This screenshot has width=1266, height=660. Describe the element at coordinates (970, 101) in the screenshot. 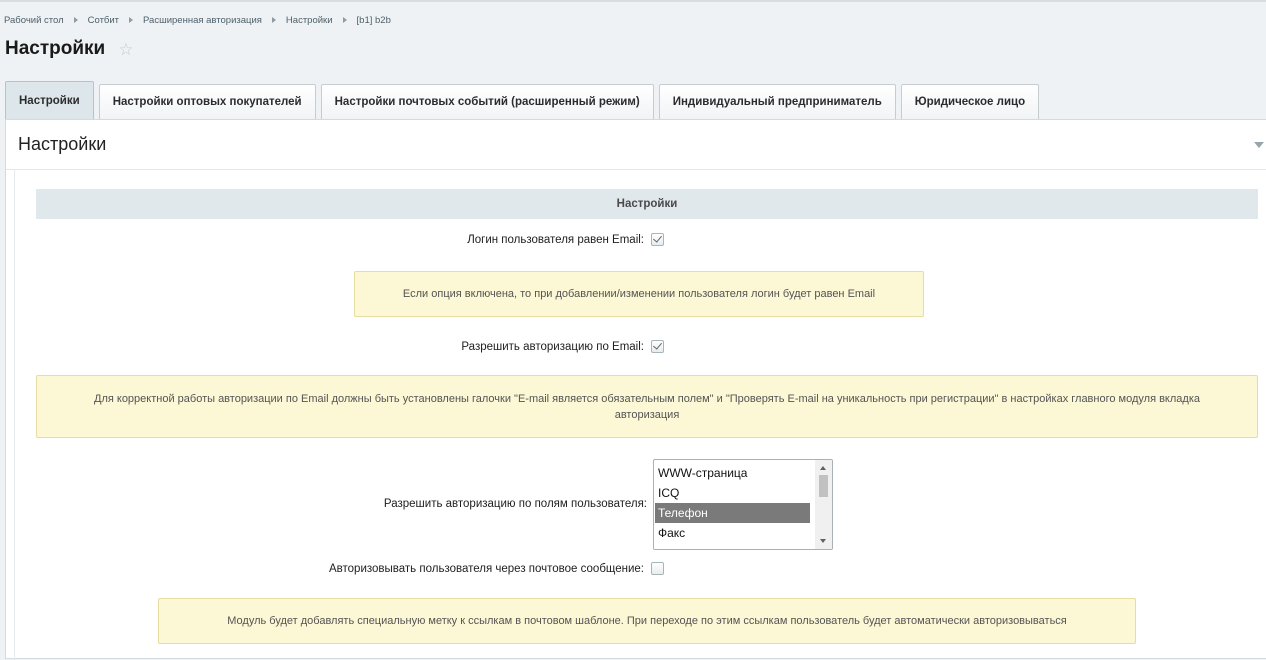

I see `tab-legal-entity: Юридическое лицо` at that location.